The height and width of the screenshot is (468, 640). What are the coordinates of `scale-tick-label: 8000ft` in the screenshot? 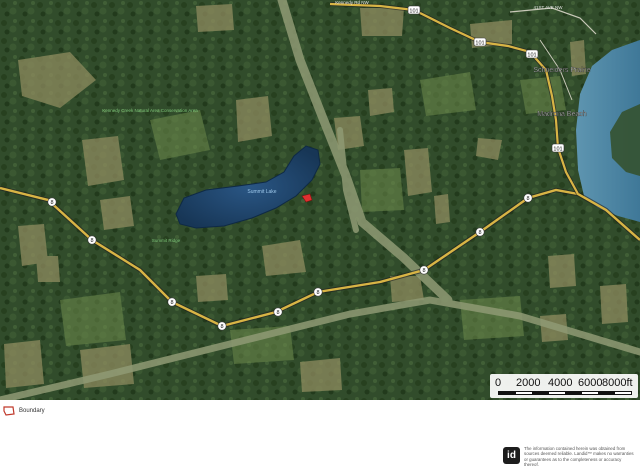 It's located at (617, 383).